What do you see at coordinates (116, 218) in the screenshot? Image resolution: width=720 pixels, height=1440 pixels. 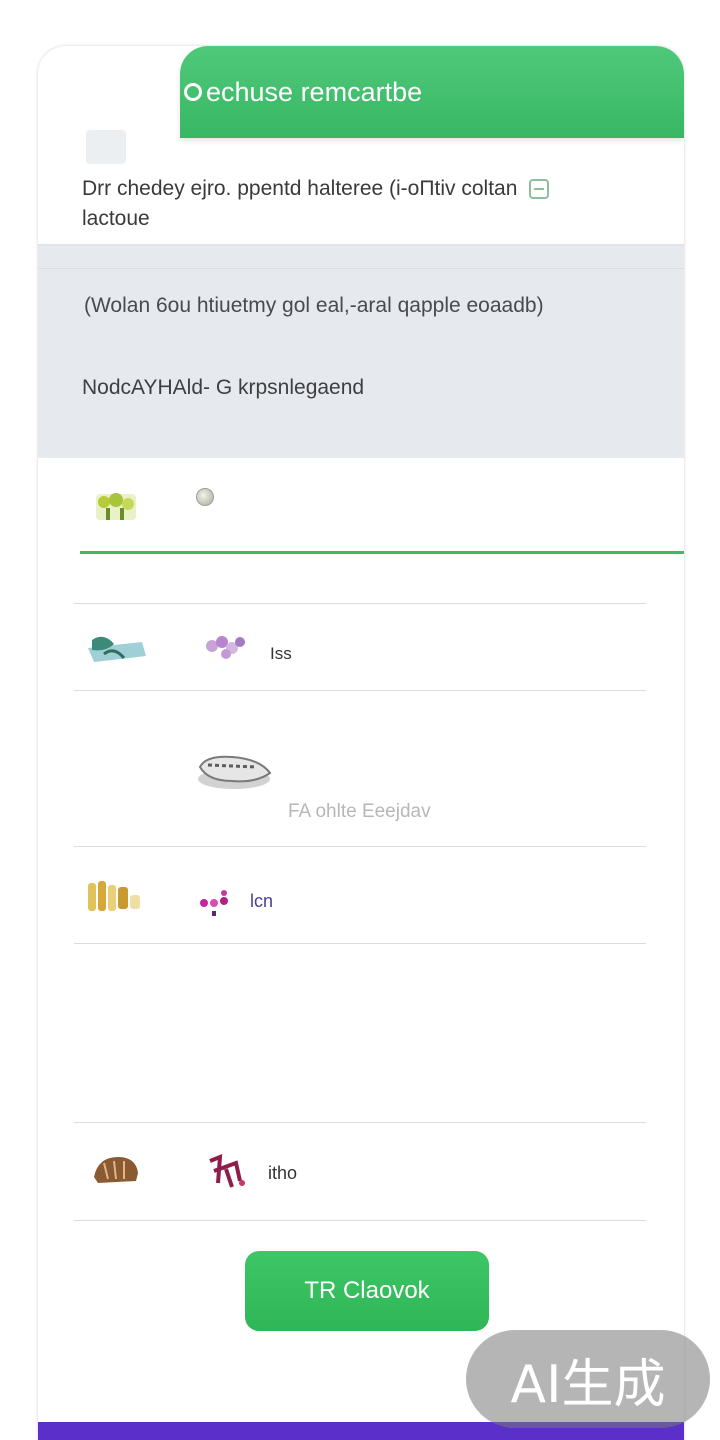 I see `intro-line-2: lactoue` at bounding box center [116, 218].